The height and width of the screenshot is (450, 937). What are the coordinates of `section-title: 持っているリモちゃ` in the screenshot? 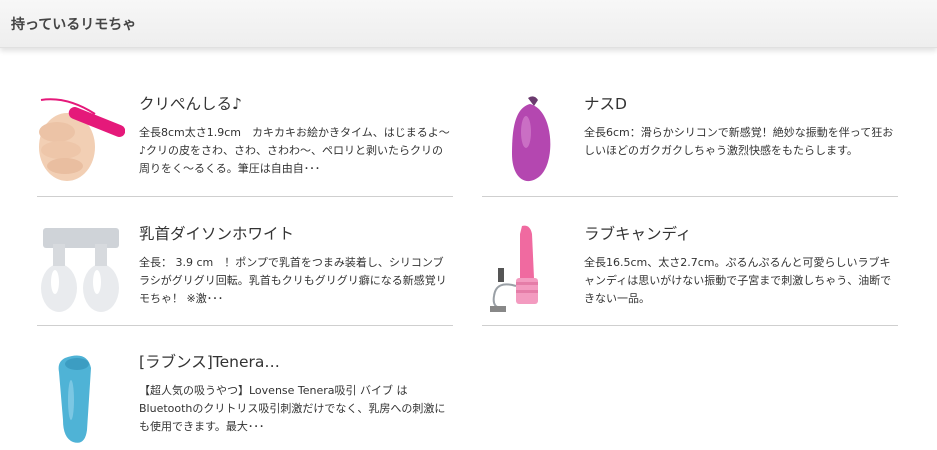 It's located at (74, 25).